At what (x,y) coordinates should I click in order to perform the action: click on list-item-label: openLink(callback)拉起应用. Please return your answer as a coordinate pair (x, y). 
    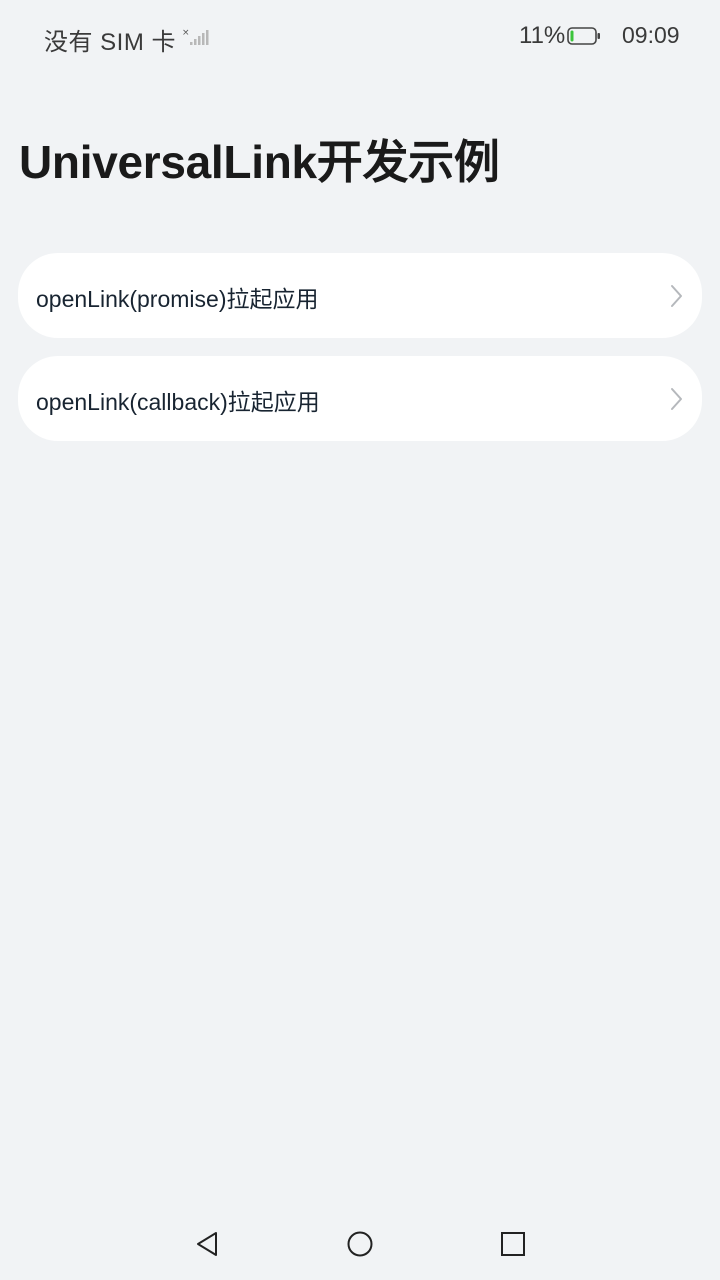
    Looking at the image, I should click on (178, 402).